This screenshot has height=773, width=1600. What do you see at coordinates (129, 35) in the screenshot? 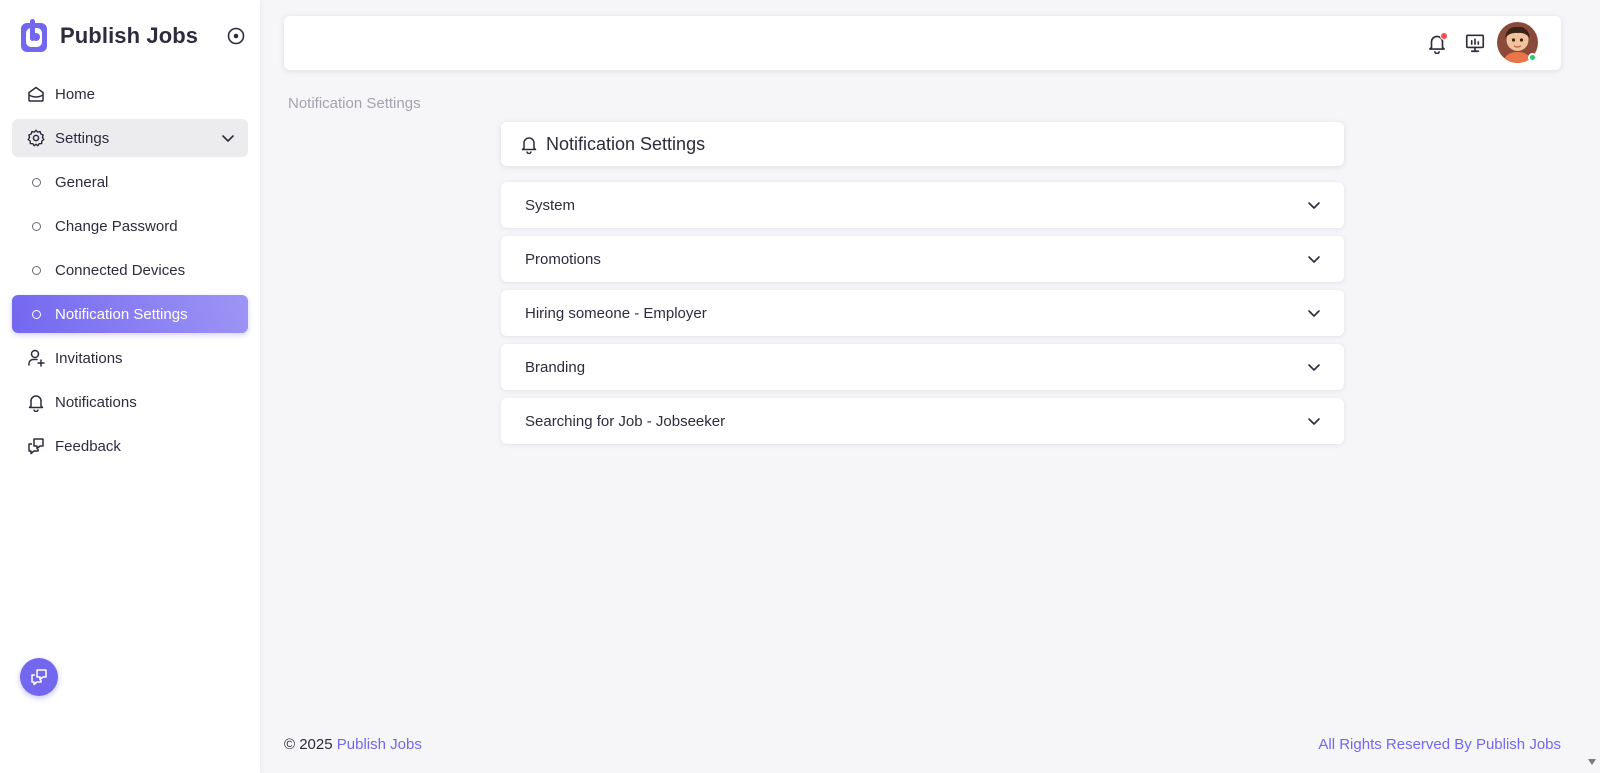
I see `brand-name: Publish Jobs` at bounding box center [129, 35].